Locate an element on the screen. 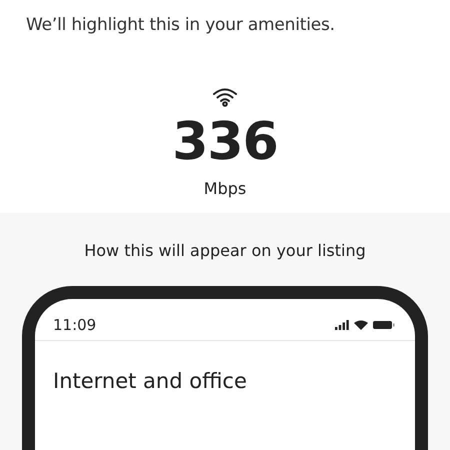 The image size is (450, 450). signal-icon is located at coordinates (342, 325).